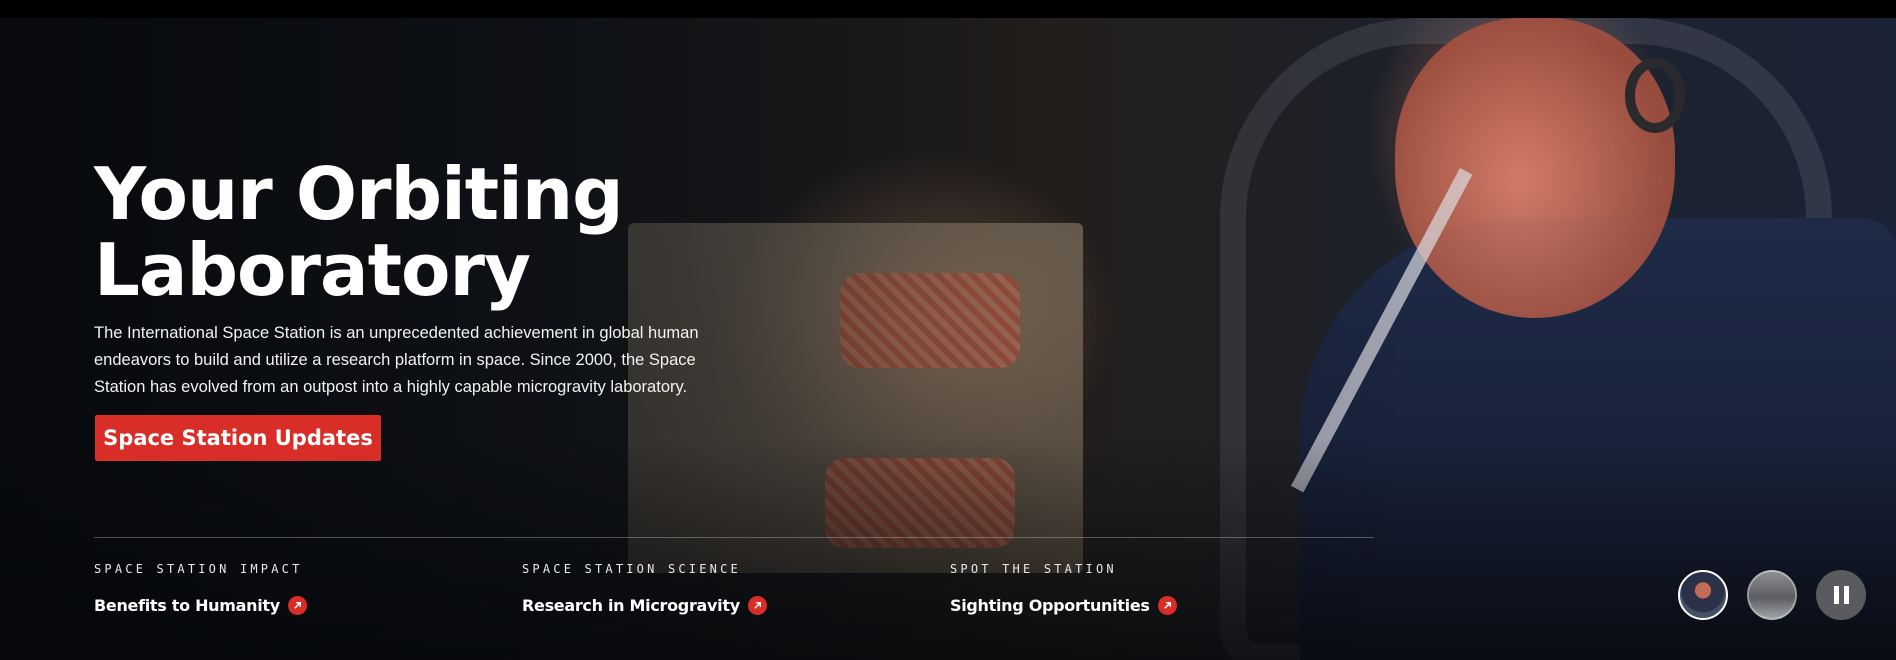  I want to click on pause-icon, so click(1841, 595).